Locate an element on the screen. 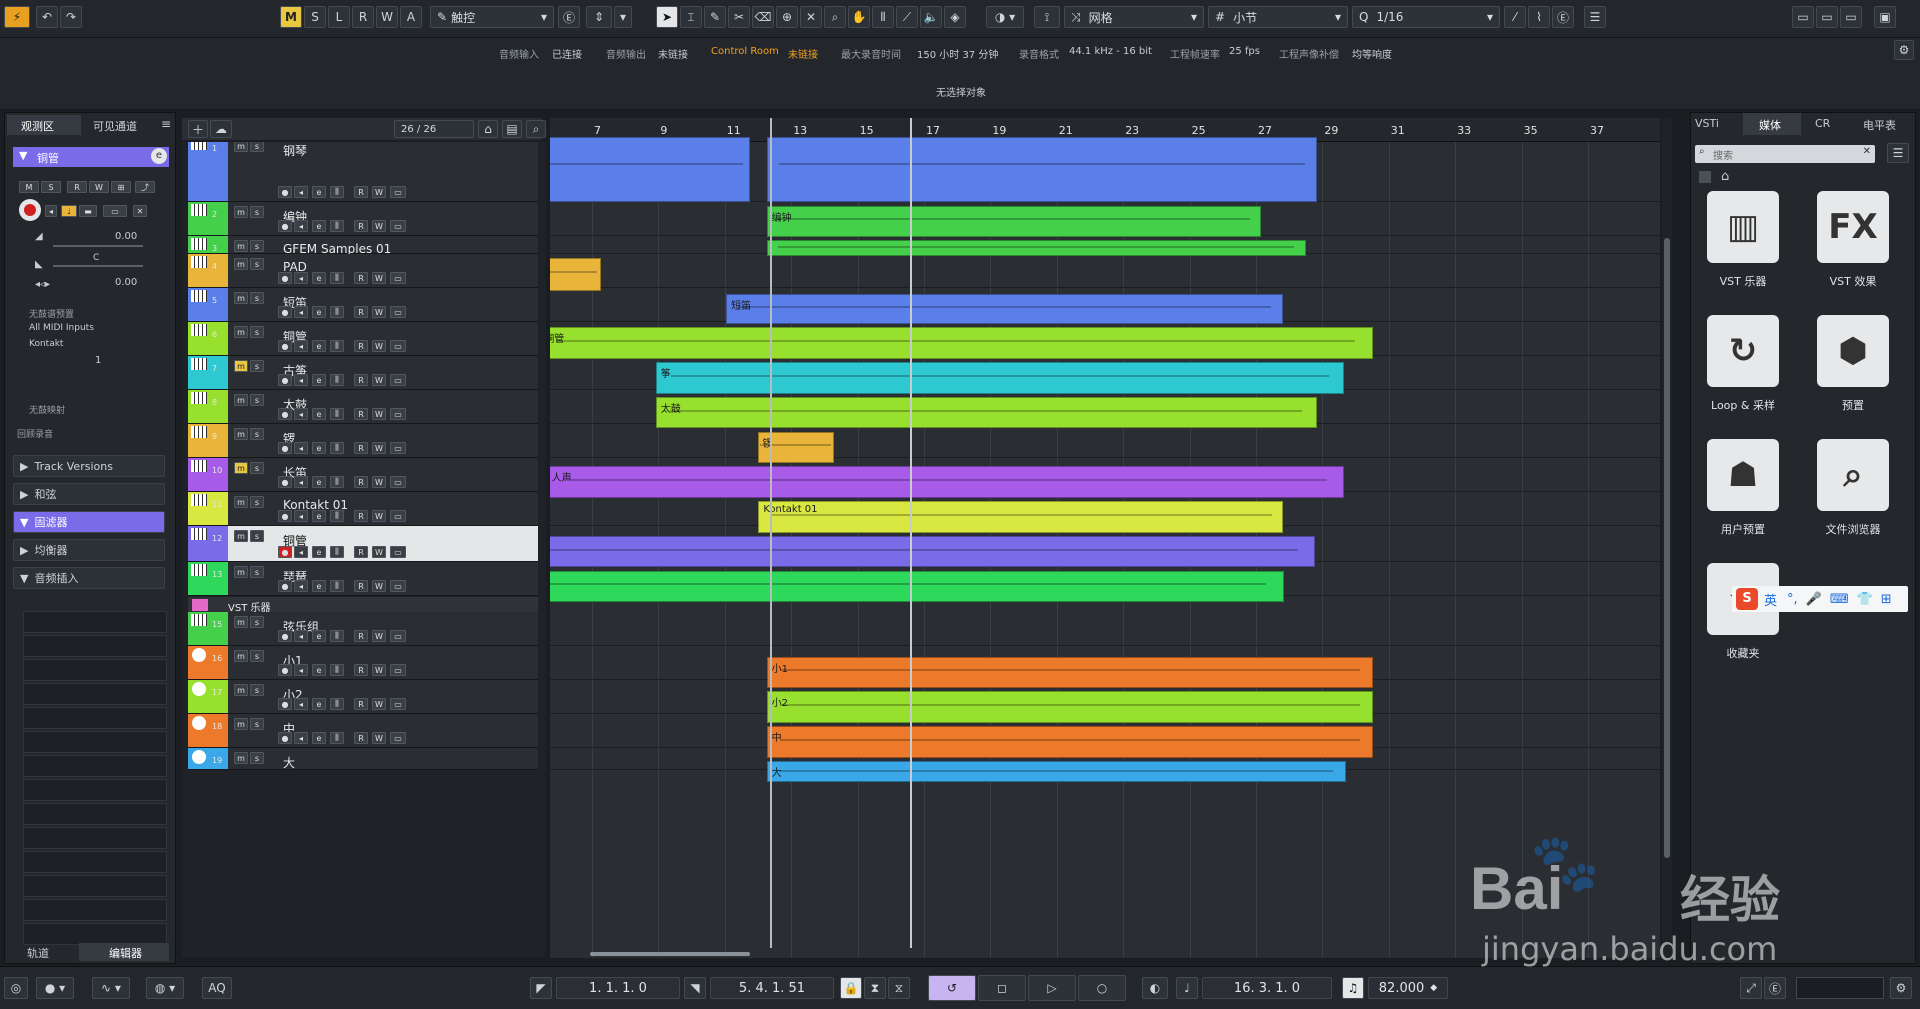  close-button: ✕ is located at coordinates (140, 211).